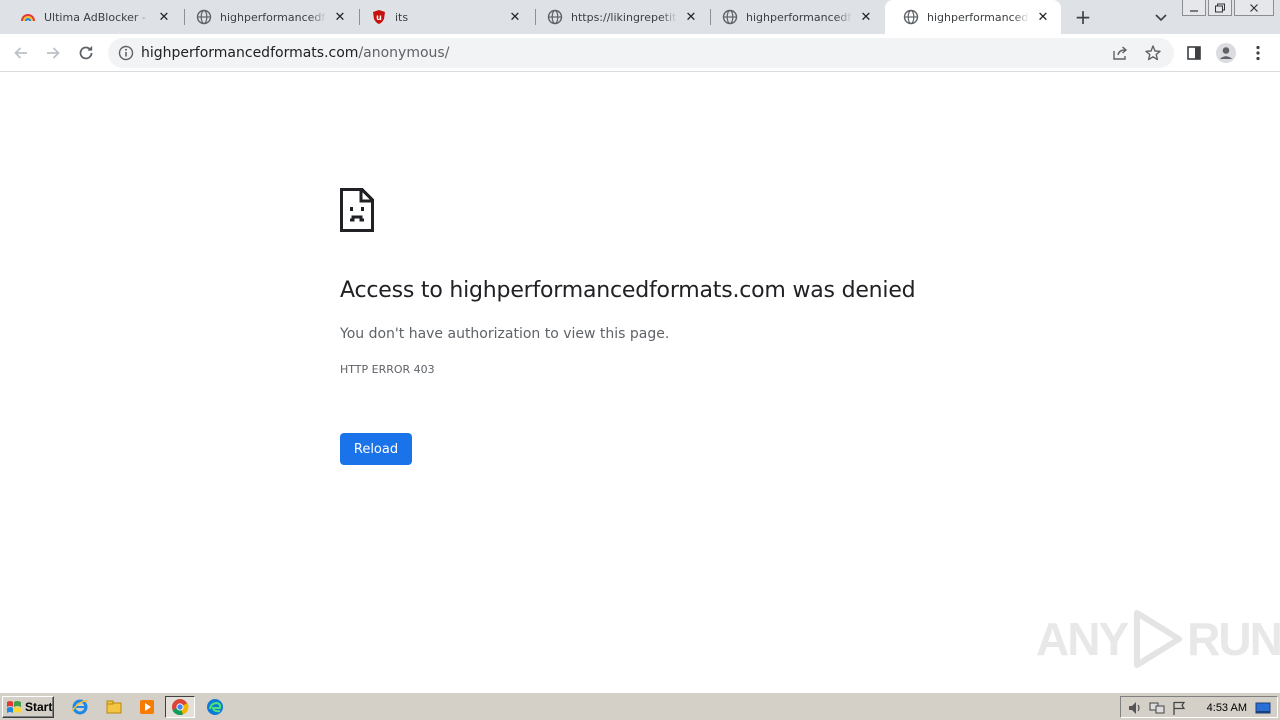 This screenshot has height=720, width=1280. I want to click on show-desktop-icon, so click(1263, 708).